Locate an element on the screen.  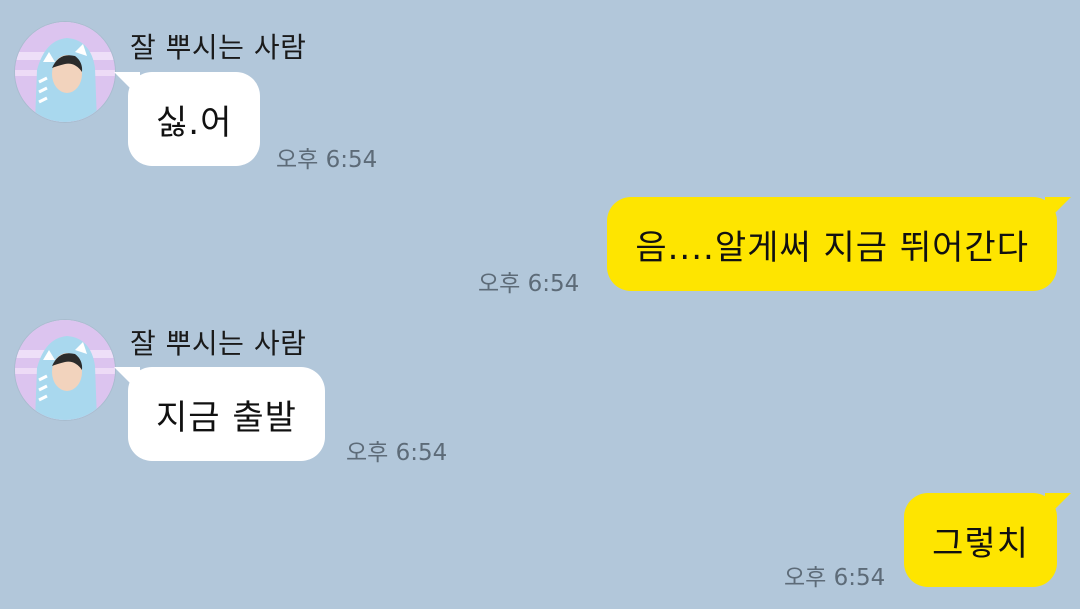
incoming-message-bubble: 지금 출발 is located at coordinates (219, 414).